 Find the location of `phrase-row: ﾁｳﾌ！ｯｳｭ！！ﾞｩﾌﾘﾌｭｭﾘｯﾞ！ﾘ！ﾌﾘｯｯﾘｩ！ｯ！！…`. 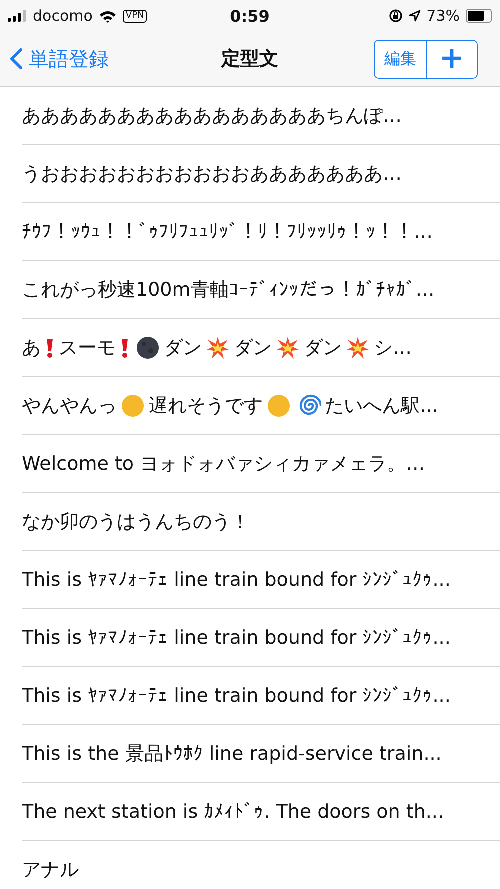

phrase-row: ﾁｳﾌ！ｯｳｭ！！ﾞｩﾌﾘﾌｭｭﾘｯﾞ！ﾘ！ﾌﾘｯｯﾘｩ！ｯ！！… is located at coordinates (261, 232).